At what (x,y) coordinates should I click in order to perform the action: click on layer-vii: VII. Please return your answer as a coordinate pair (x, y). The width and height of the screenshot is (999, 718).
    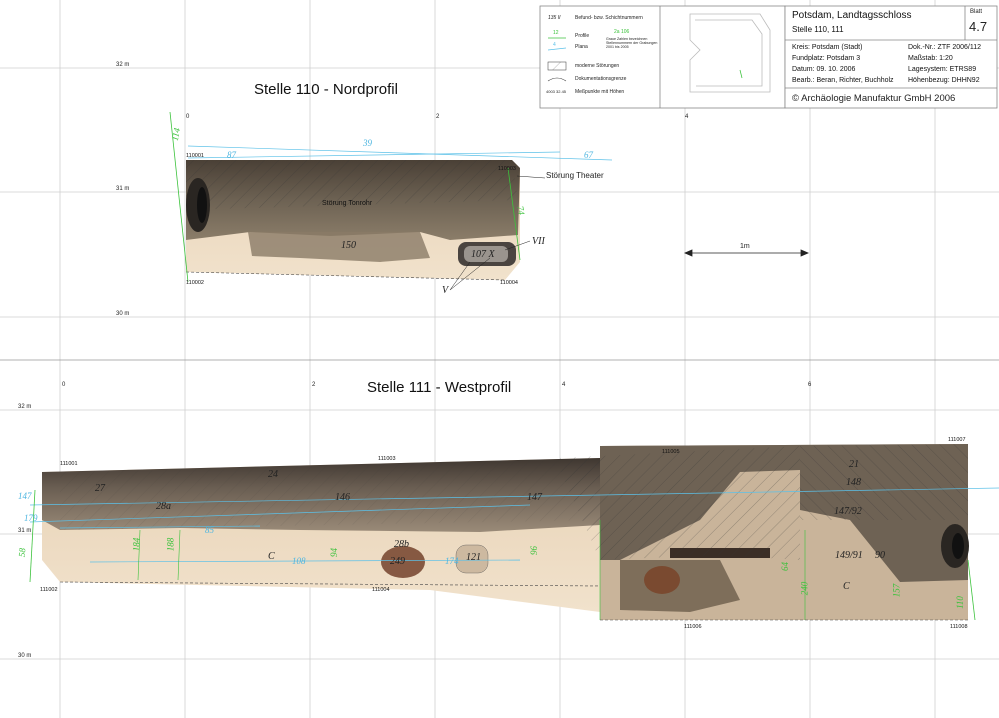
    Looking at the image, I should click on (538, 241).